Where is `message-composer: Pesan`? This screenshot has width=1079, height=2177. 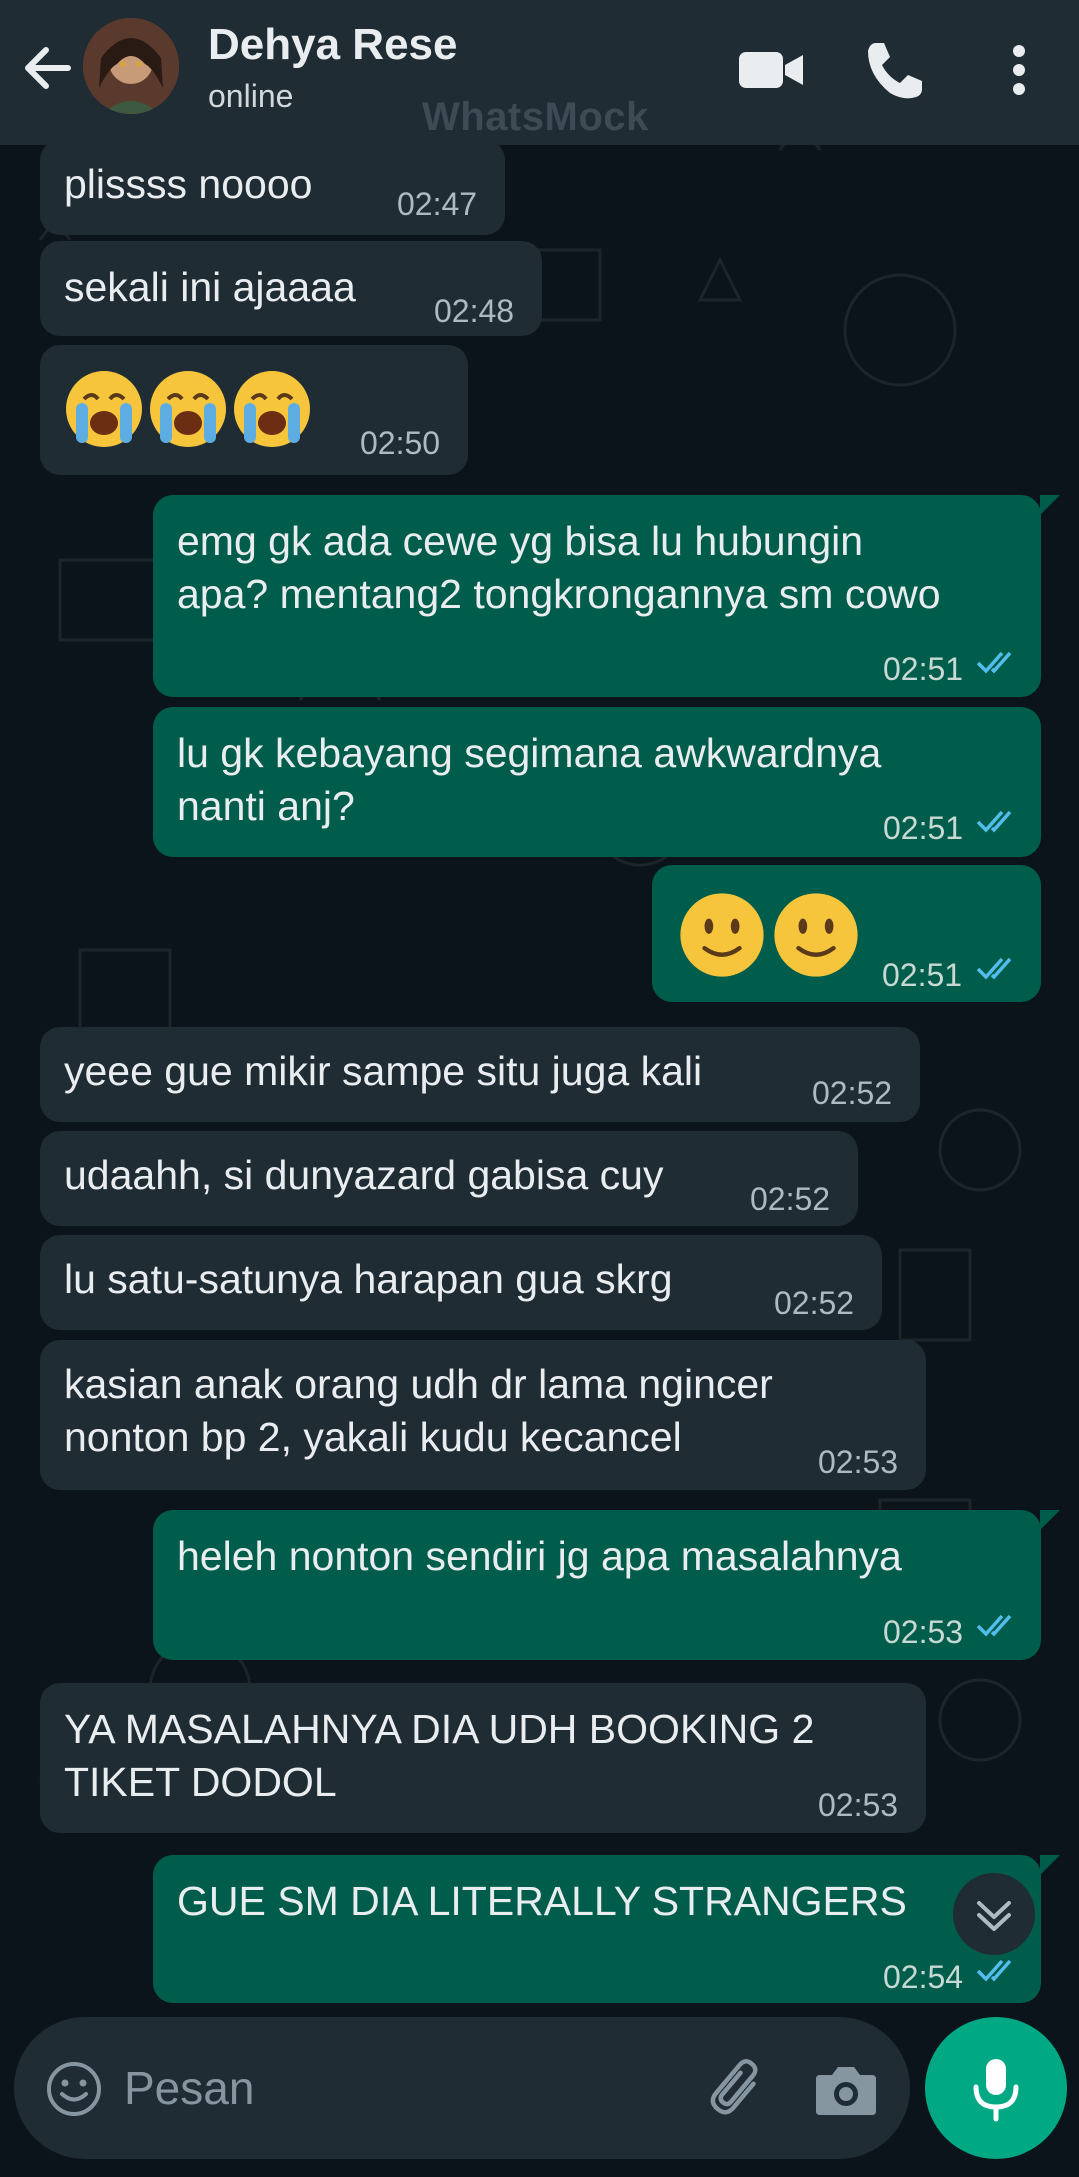 message-composer: Pesan is located at coordinates (462, 2088).